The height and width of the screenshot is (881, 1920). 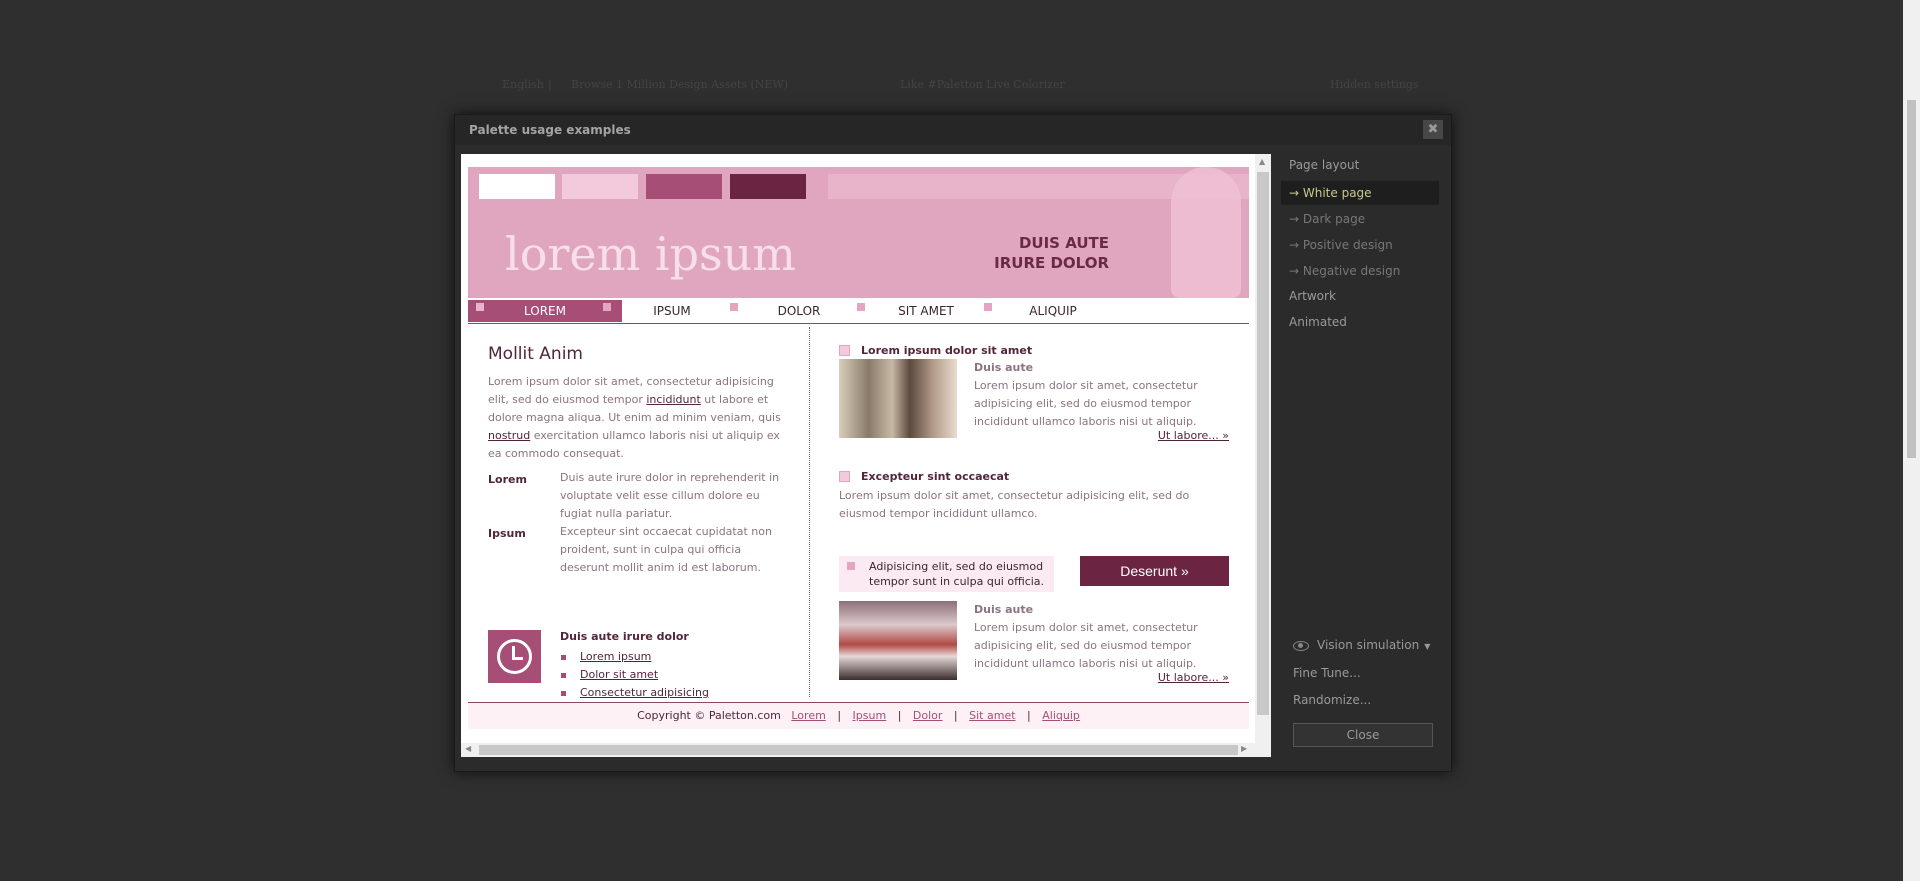 I want to click on footer-link-aliquip: Aliquip, so click(x=1061, y=715).